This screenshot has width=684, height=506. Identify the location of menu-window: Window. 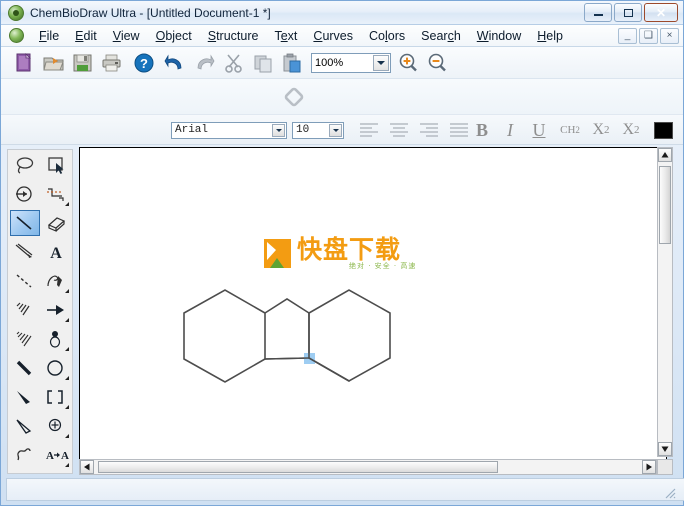
(499, 36).